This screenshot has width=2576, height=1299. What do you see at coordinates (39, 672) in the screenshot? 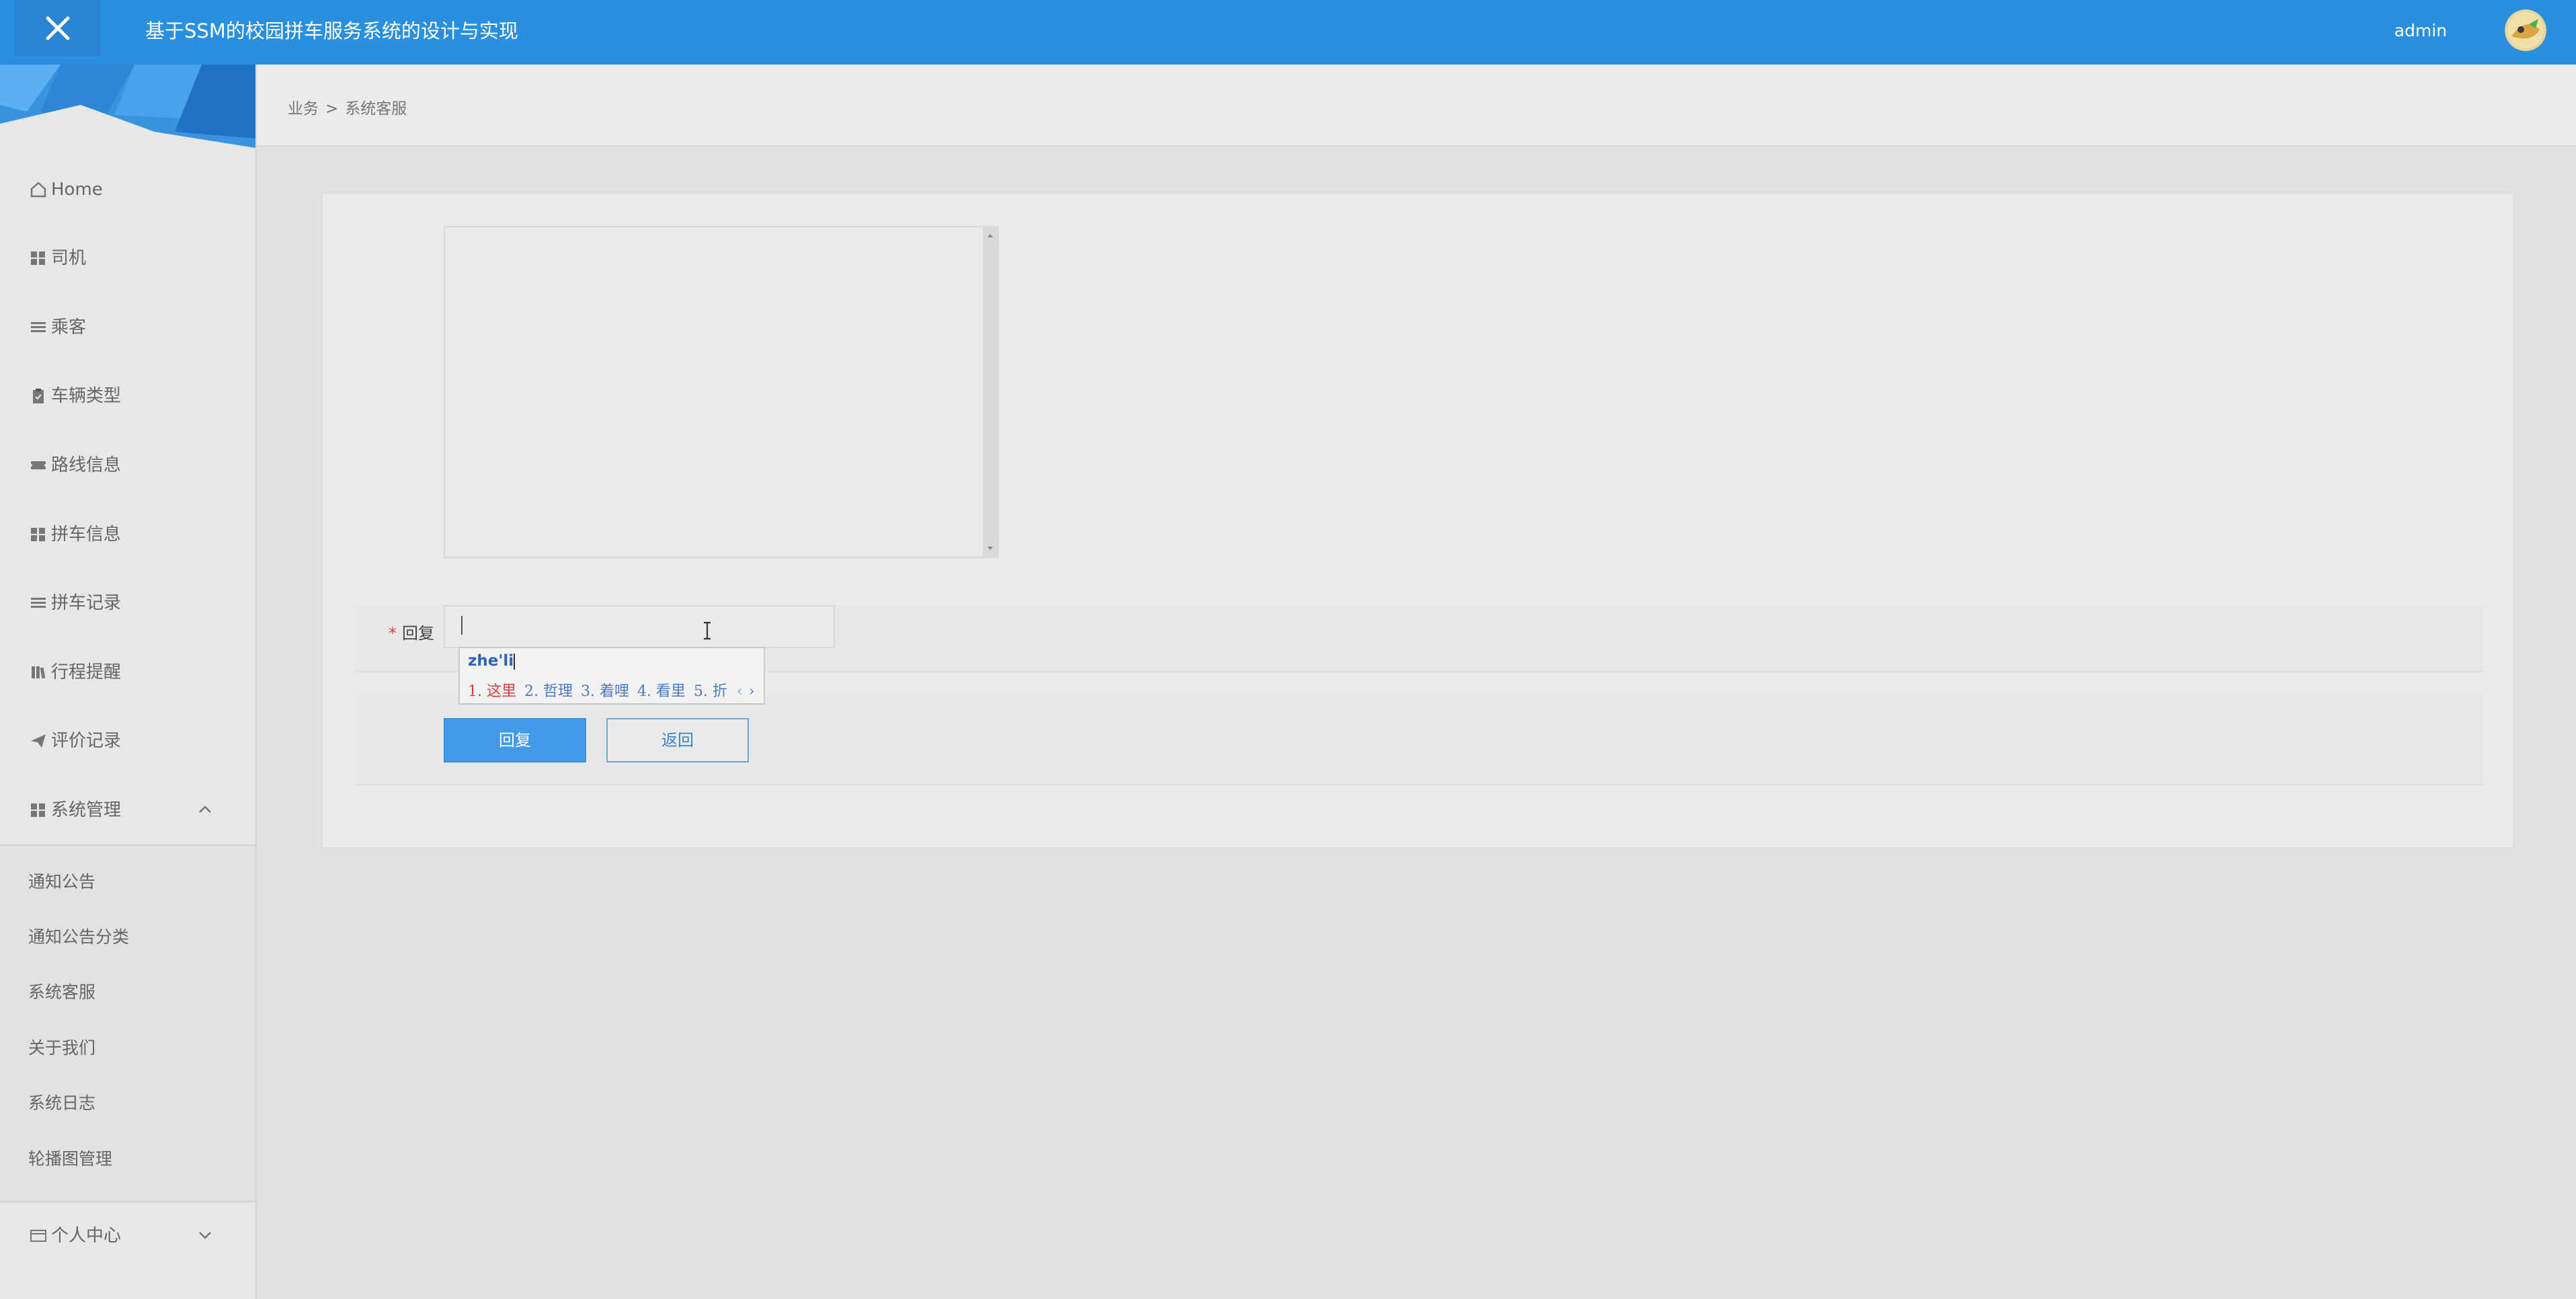
I see `book-icon` at bounding box center [39, 672].